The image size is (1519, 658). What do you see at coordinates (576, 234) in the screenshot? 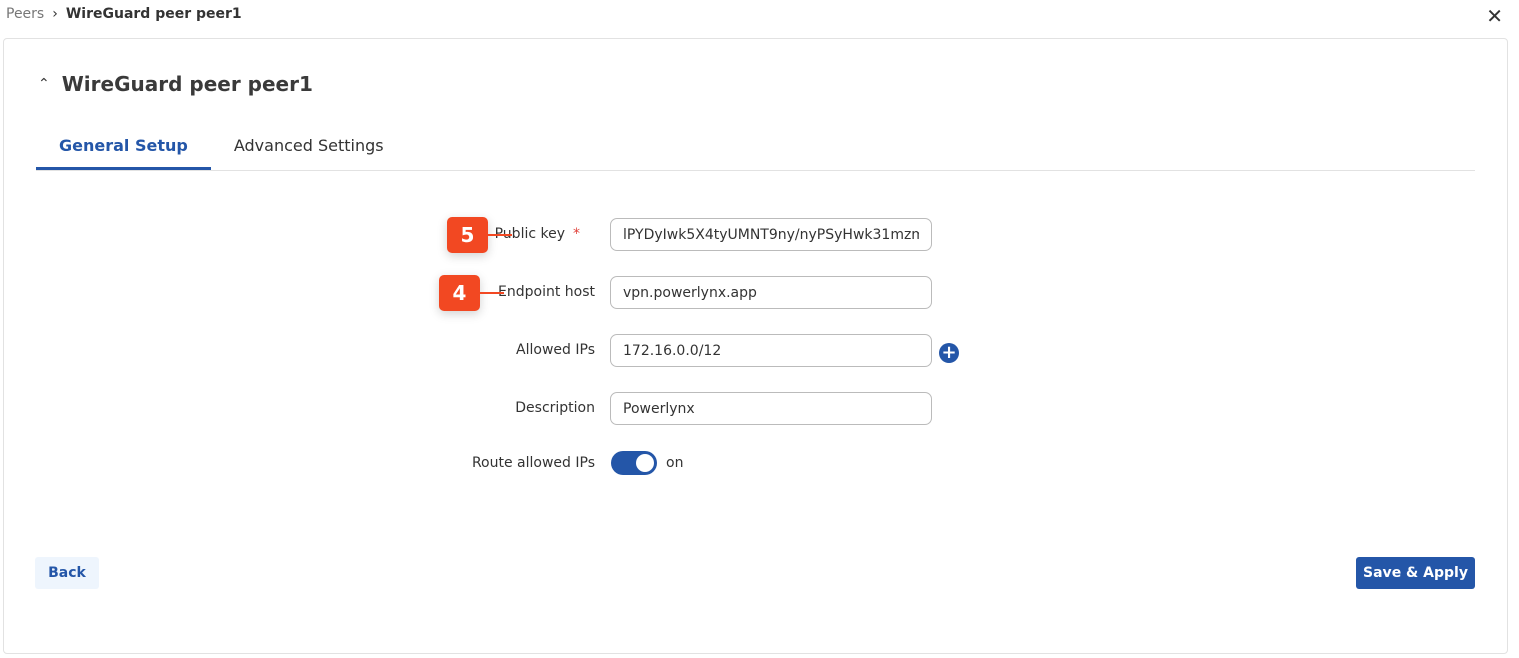
I see `required-mark: *` at bounding box center [576, 234].